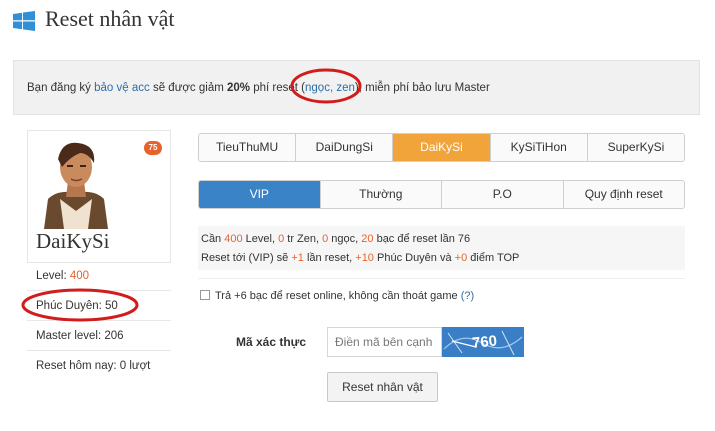  What do you see at coordinates (271, 342) in the screenshot?
I see `captcha-label: Mã xác thực` at bounding box center [271, 342].